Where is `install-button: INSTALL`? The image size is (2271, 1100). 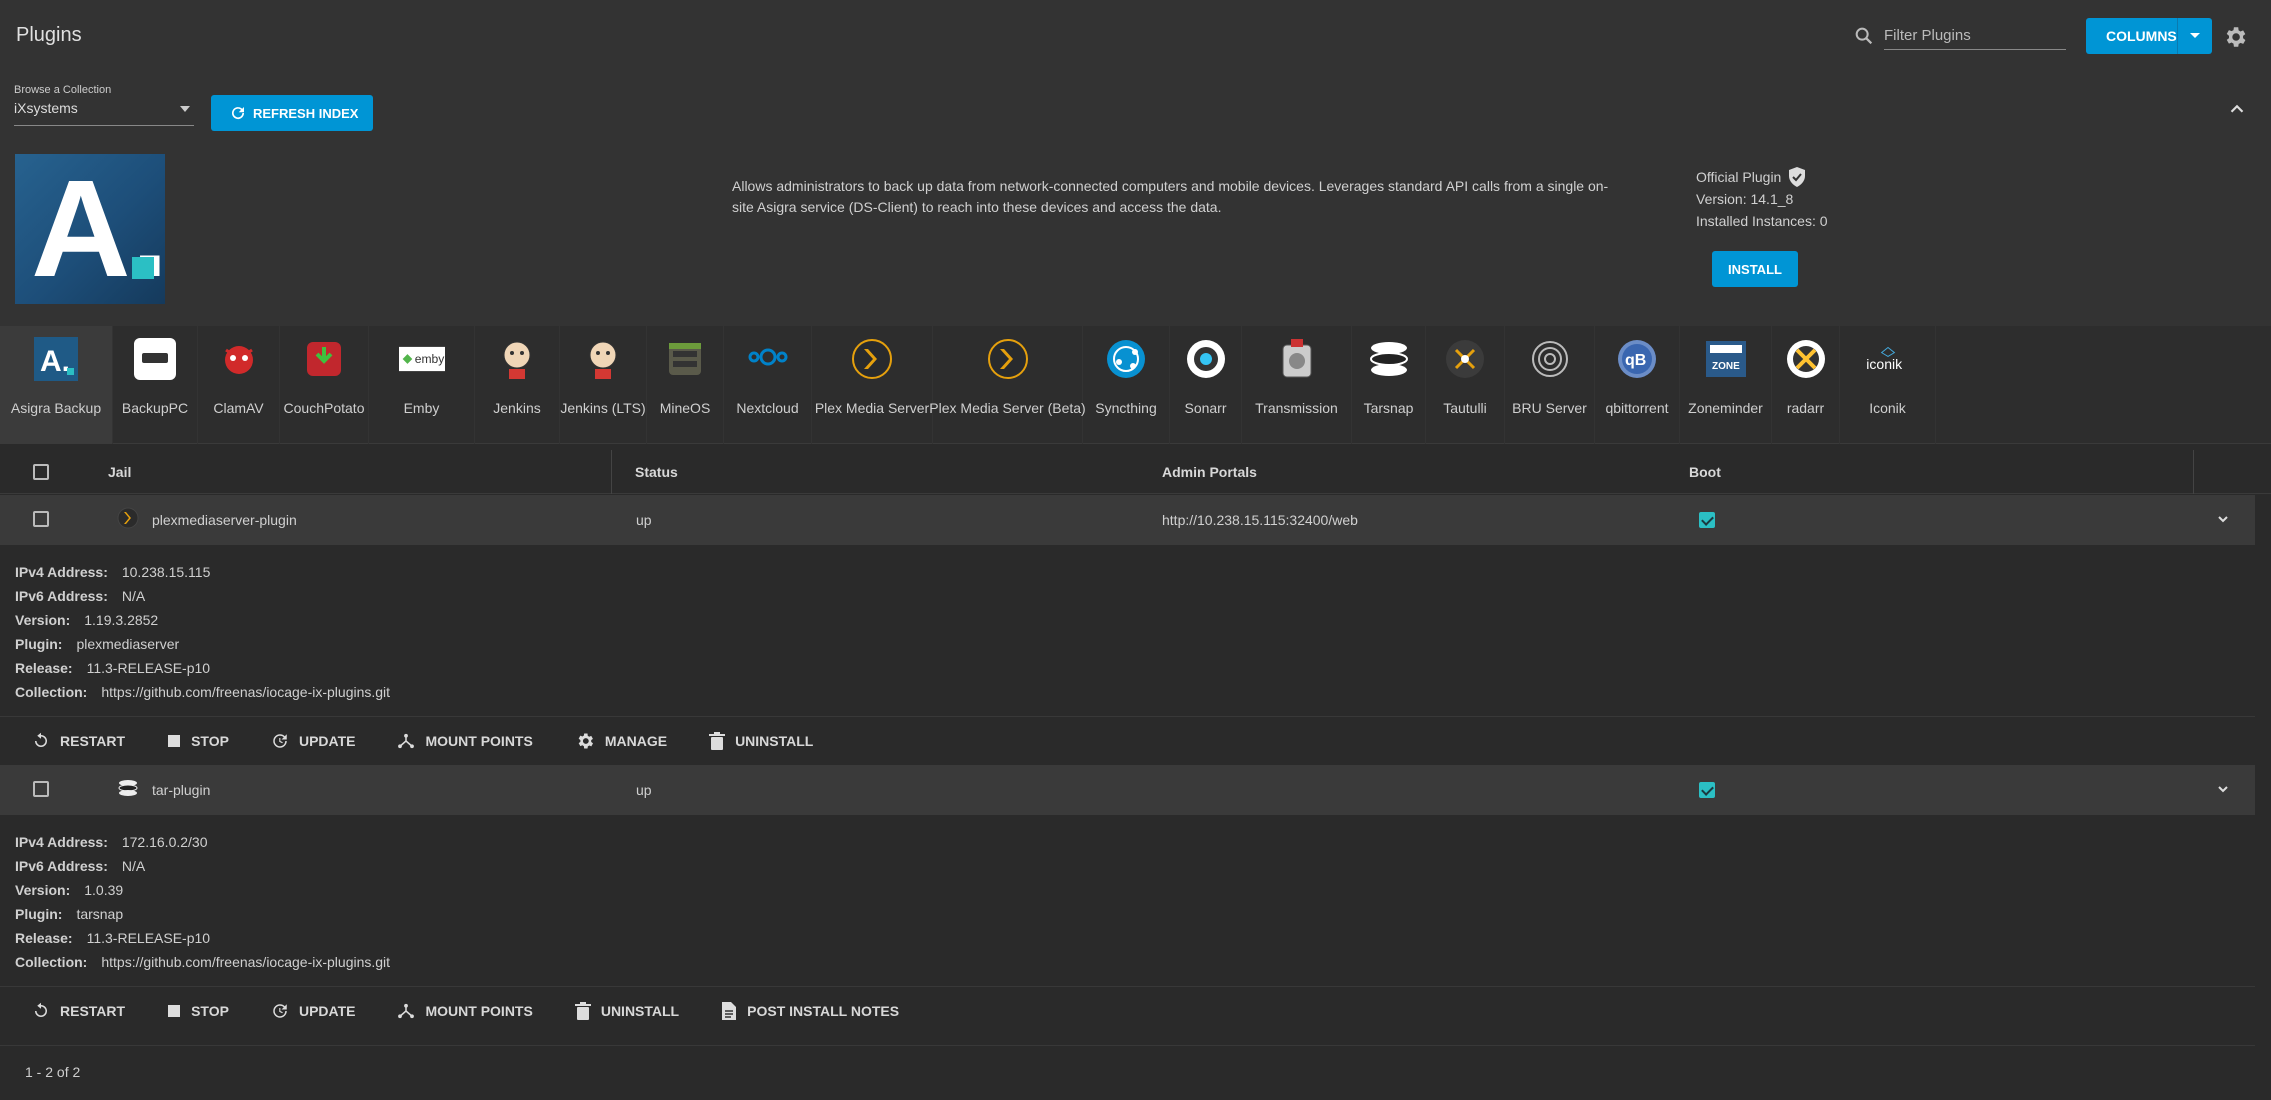 install-button: INSTALL is located at coordinates (1755, 269).